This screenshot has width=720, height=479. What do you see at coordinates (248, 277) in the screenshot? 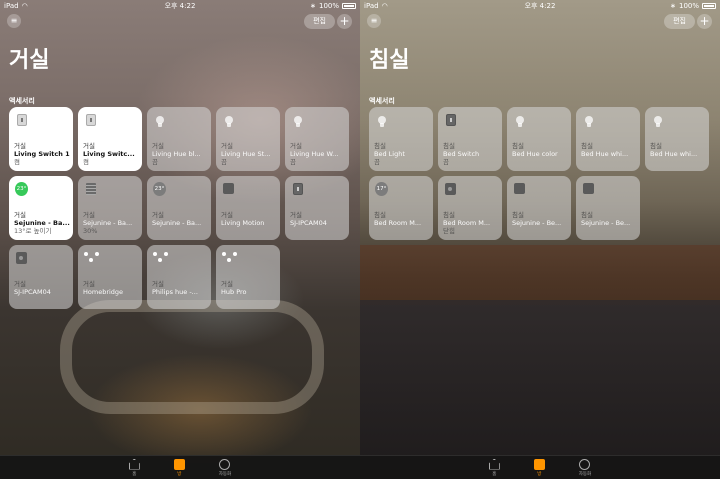
I see `accessory-tile: 거실 Hub Pro` at bounding box center [248, 277].